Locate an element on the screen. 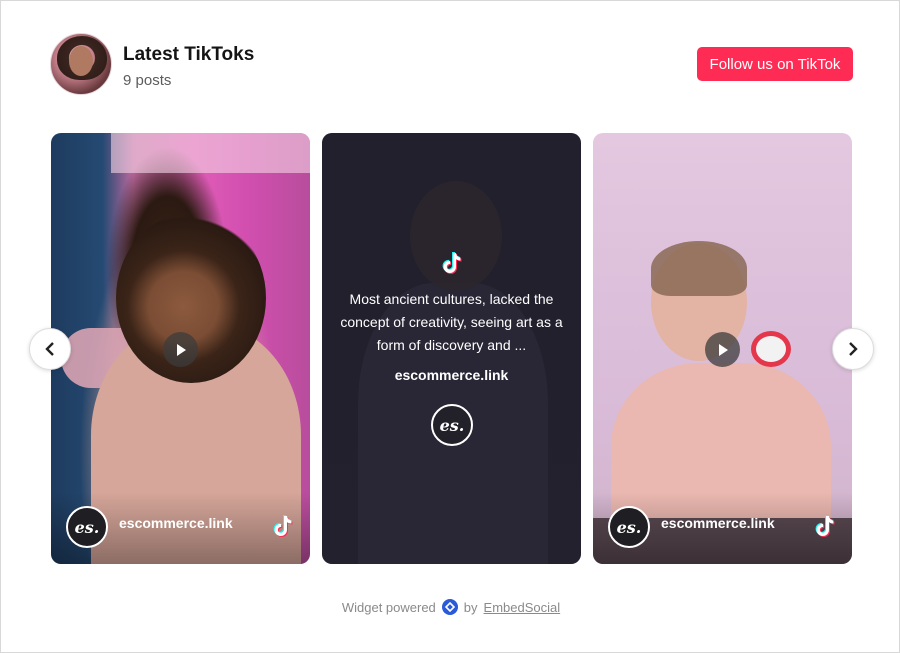 This screenshot has height=653, width=900. powered-by: Widget powered by EmbedSocial is located at coordinates (450, 607).